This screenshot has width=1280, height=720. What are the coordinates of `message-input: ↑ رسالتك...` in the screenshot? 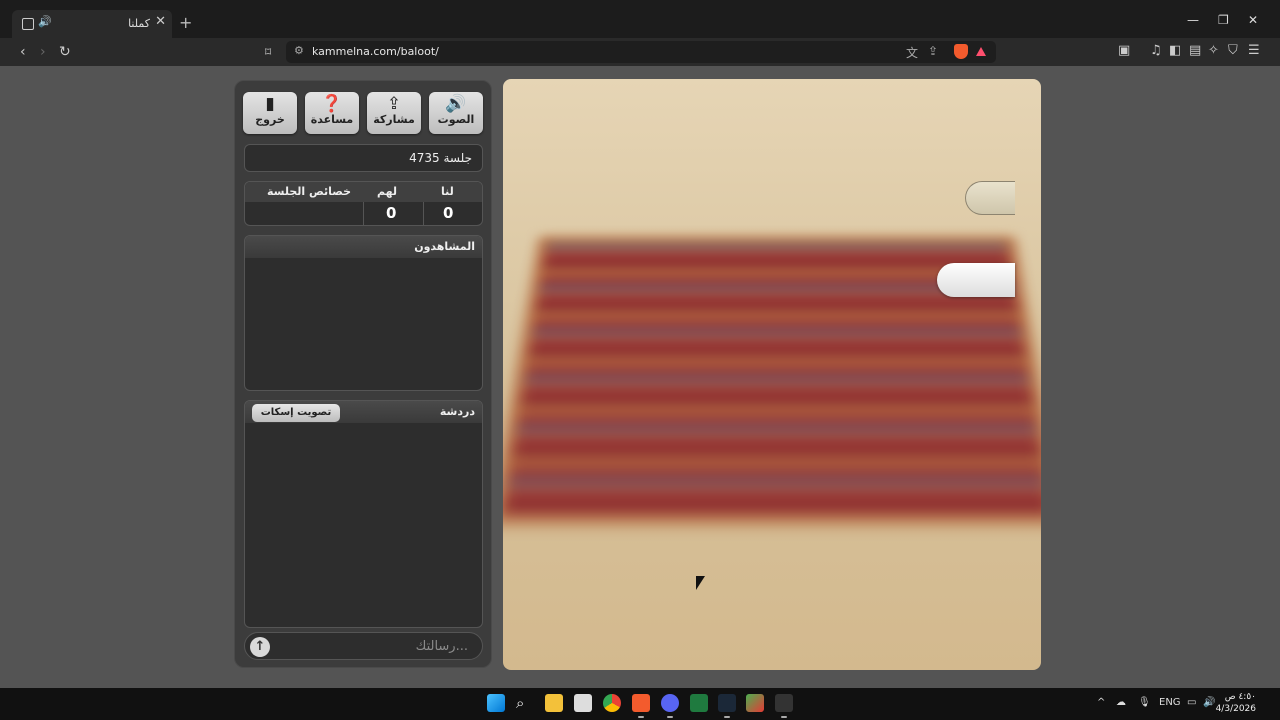 It's located at (363, 646).